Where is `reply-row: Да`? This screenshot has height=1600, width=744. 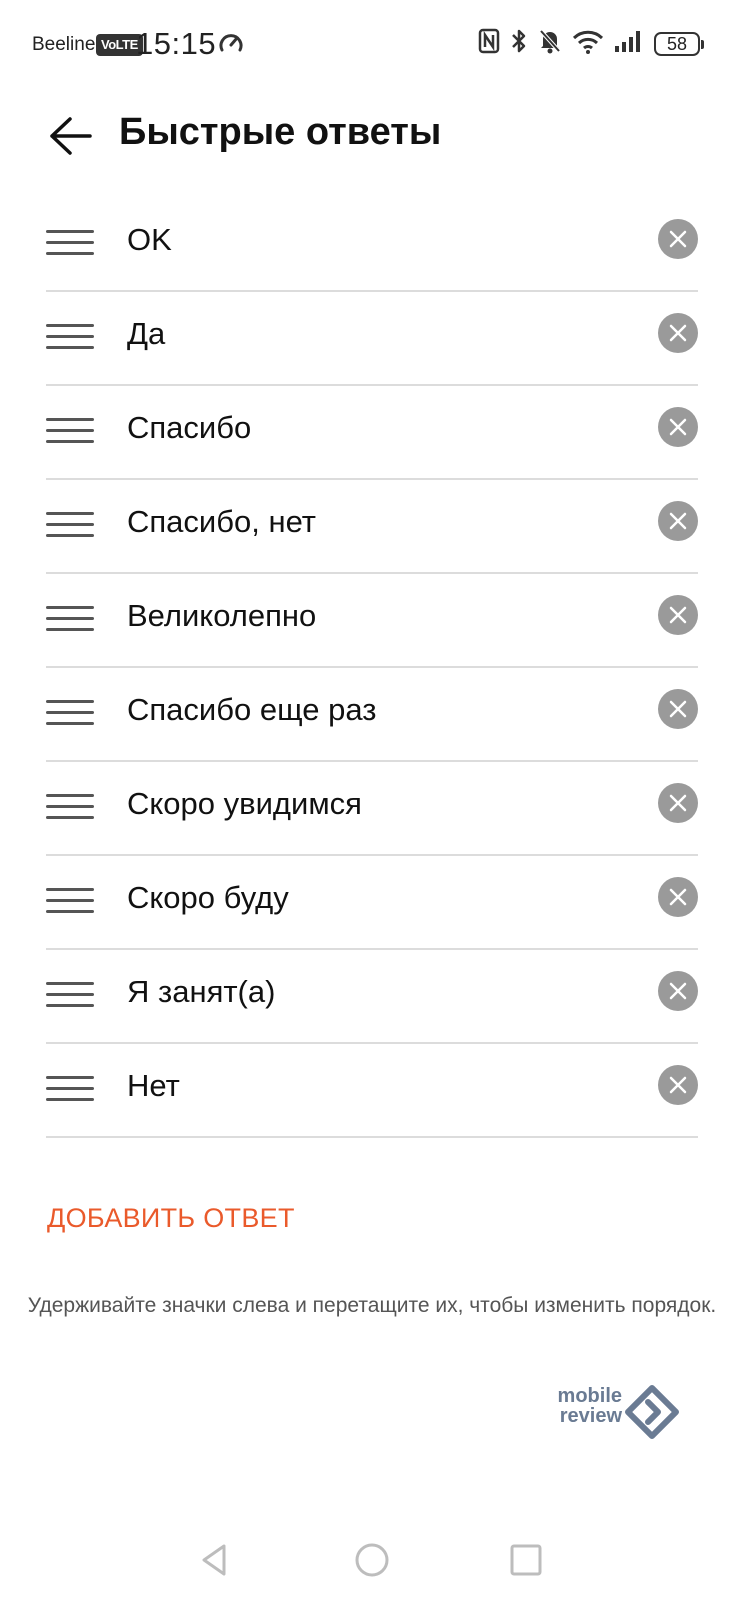
reply-row: Да is located at coordinates (372, 339).